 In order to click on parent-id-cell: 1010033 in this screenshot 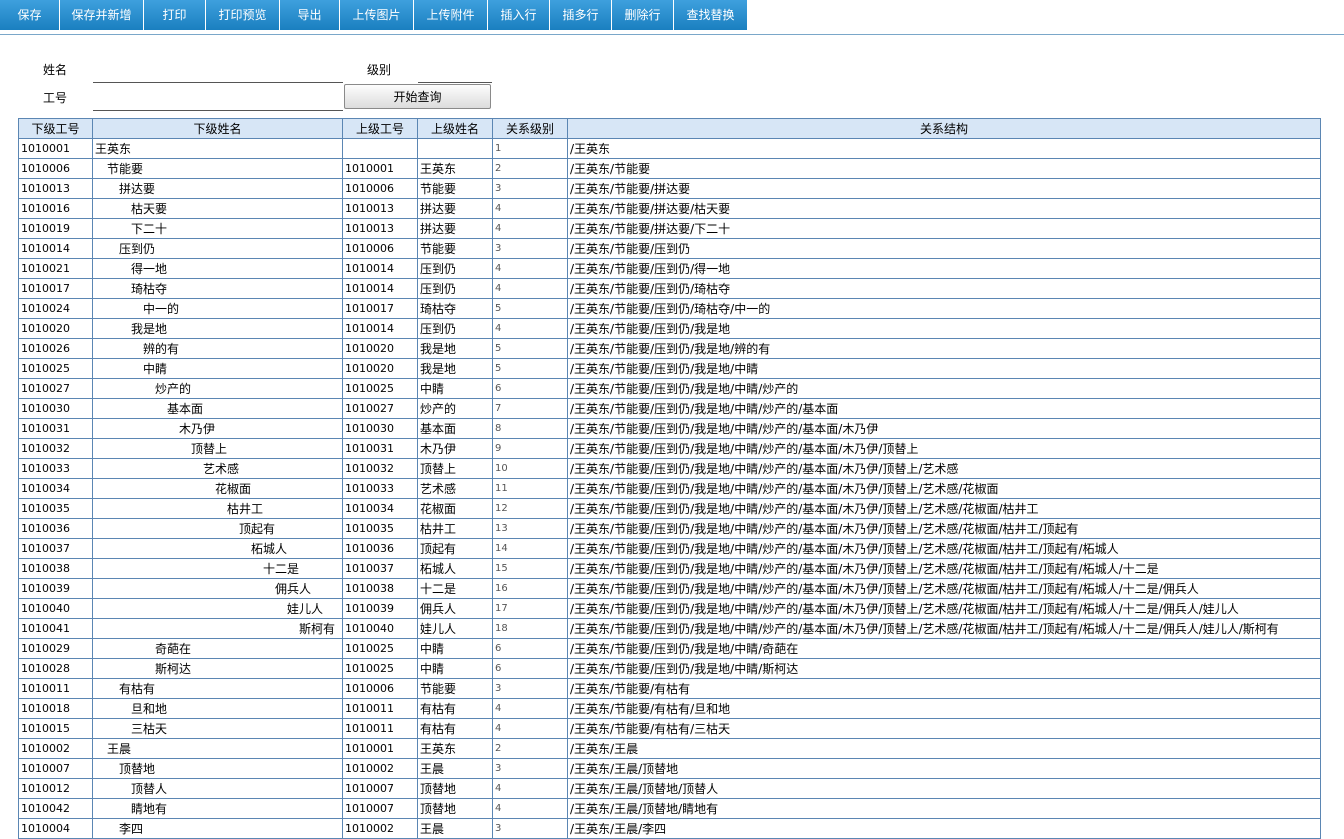, I will do `click(380, 488)`.